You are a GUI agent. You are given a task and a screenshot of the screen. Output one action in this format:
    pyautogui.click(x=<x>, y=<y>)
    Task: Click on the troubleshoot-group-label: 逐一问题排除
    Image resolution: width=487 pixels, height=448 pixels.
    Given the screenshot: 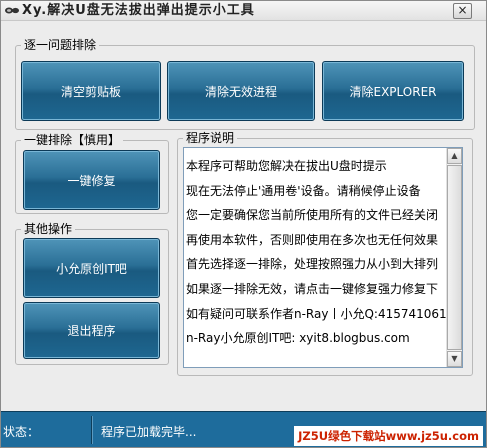 What is the action you would take?
    pyautogui.click(x=60, y=45)
    